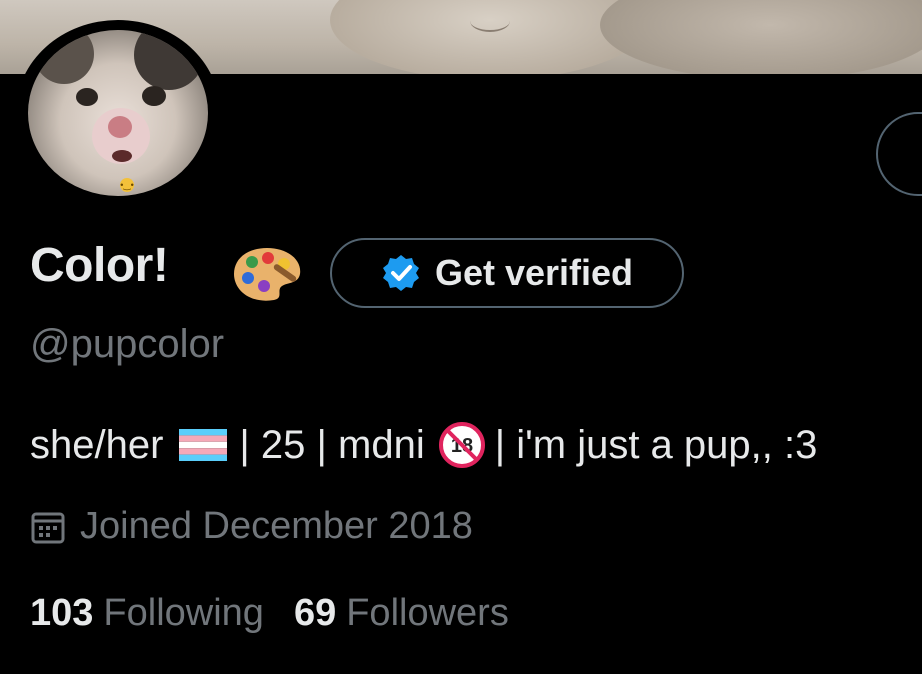 Image resolution: width=922 pixels, height=674 pixels. Describe the element at coordinates (899, 154) in the screenshot. I see `edit-profile-button` at that location.